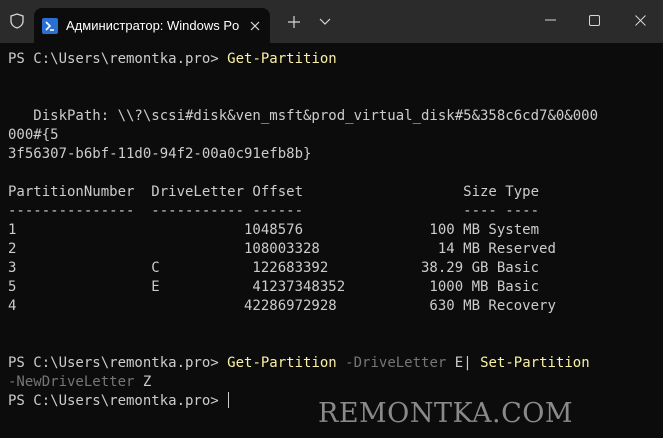  What do you see at coordinates (282, 306) in the screenshot?
I see `table-row: 4 42286972928 630 MB Recovery` at bounding box center [282, 306].